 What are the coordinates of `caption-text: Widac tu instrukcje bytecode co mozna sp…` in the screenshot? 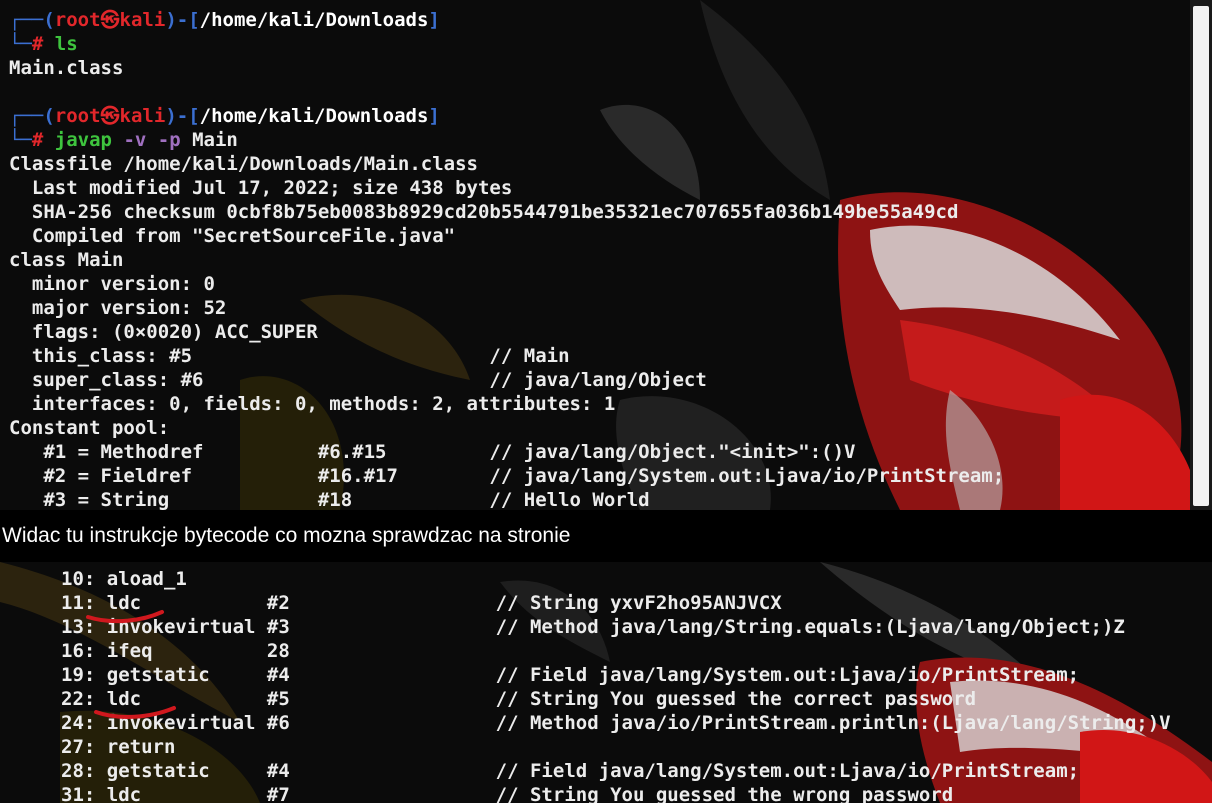 It's located at (606, 536).